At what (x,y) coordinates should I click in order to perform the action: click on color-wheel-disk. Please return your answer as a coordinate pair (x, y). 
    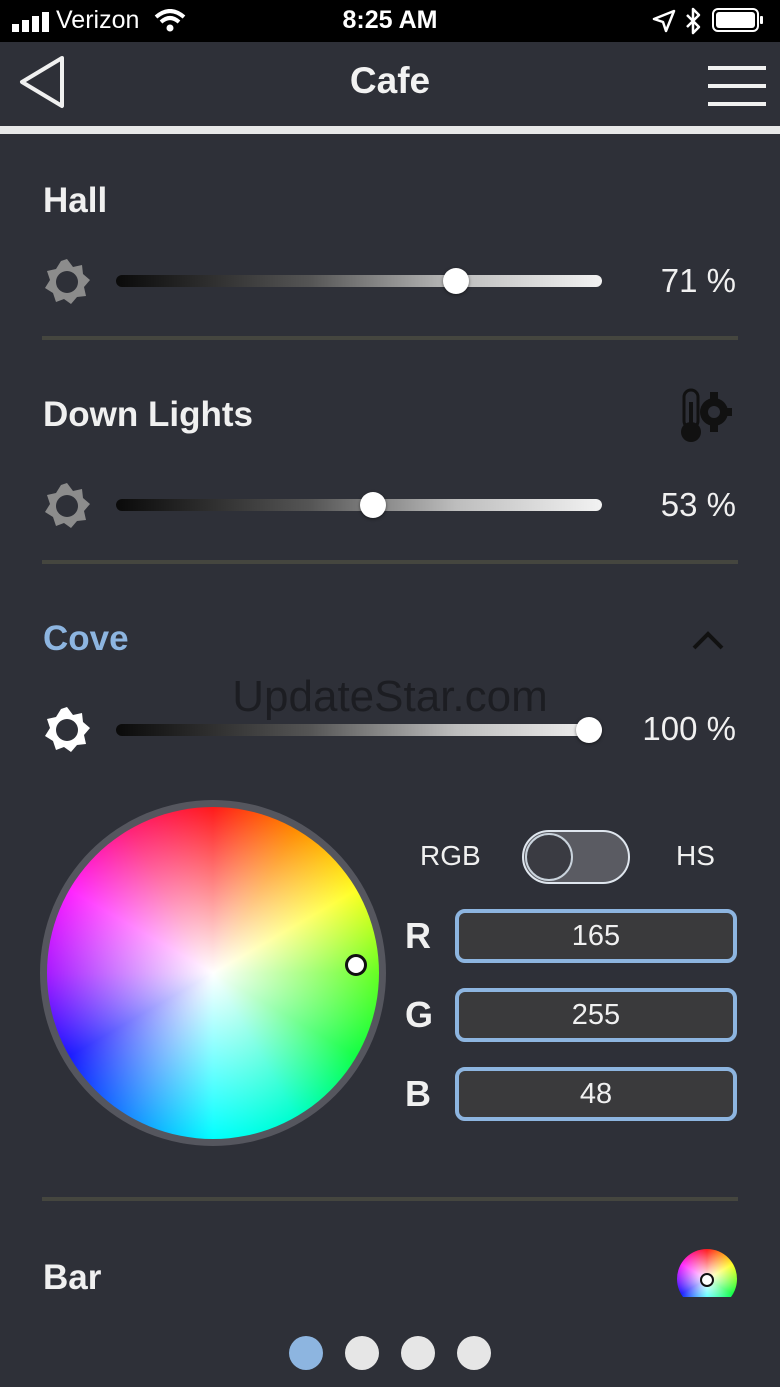
    Looking at the image, I should click on (213, 973).